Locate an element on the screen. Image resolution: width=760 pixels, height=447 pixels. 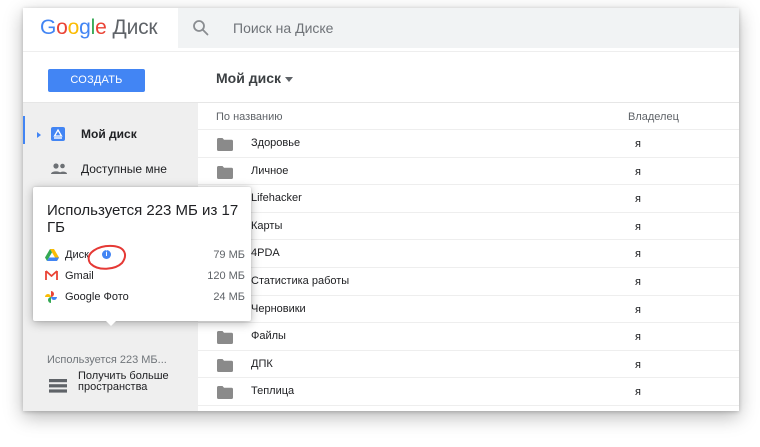
storage-row-label: Google Фото is located at coordinates (97, 297).